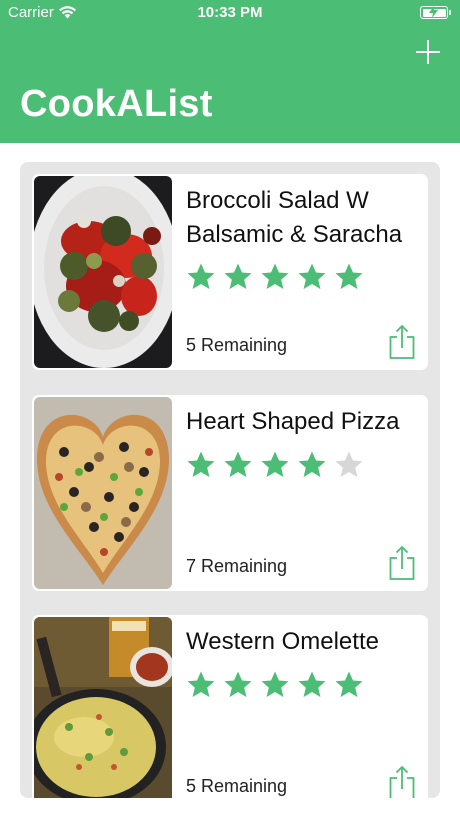  Describe the element at coordinates (116, 104) in the screenshot. I see `page-title: CookAList` at that location.